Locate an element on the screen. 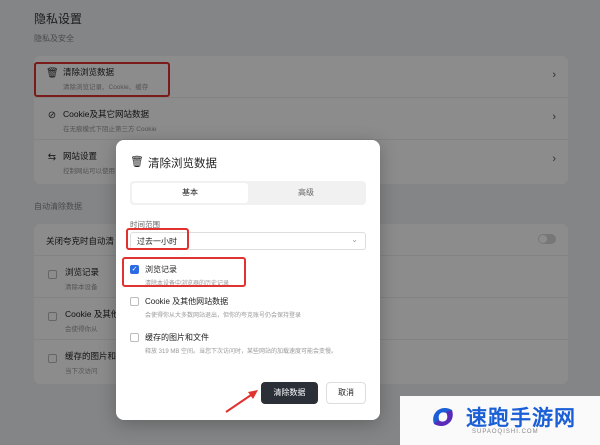  annotation-arrow is located at coordinates (241, 401).